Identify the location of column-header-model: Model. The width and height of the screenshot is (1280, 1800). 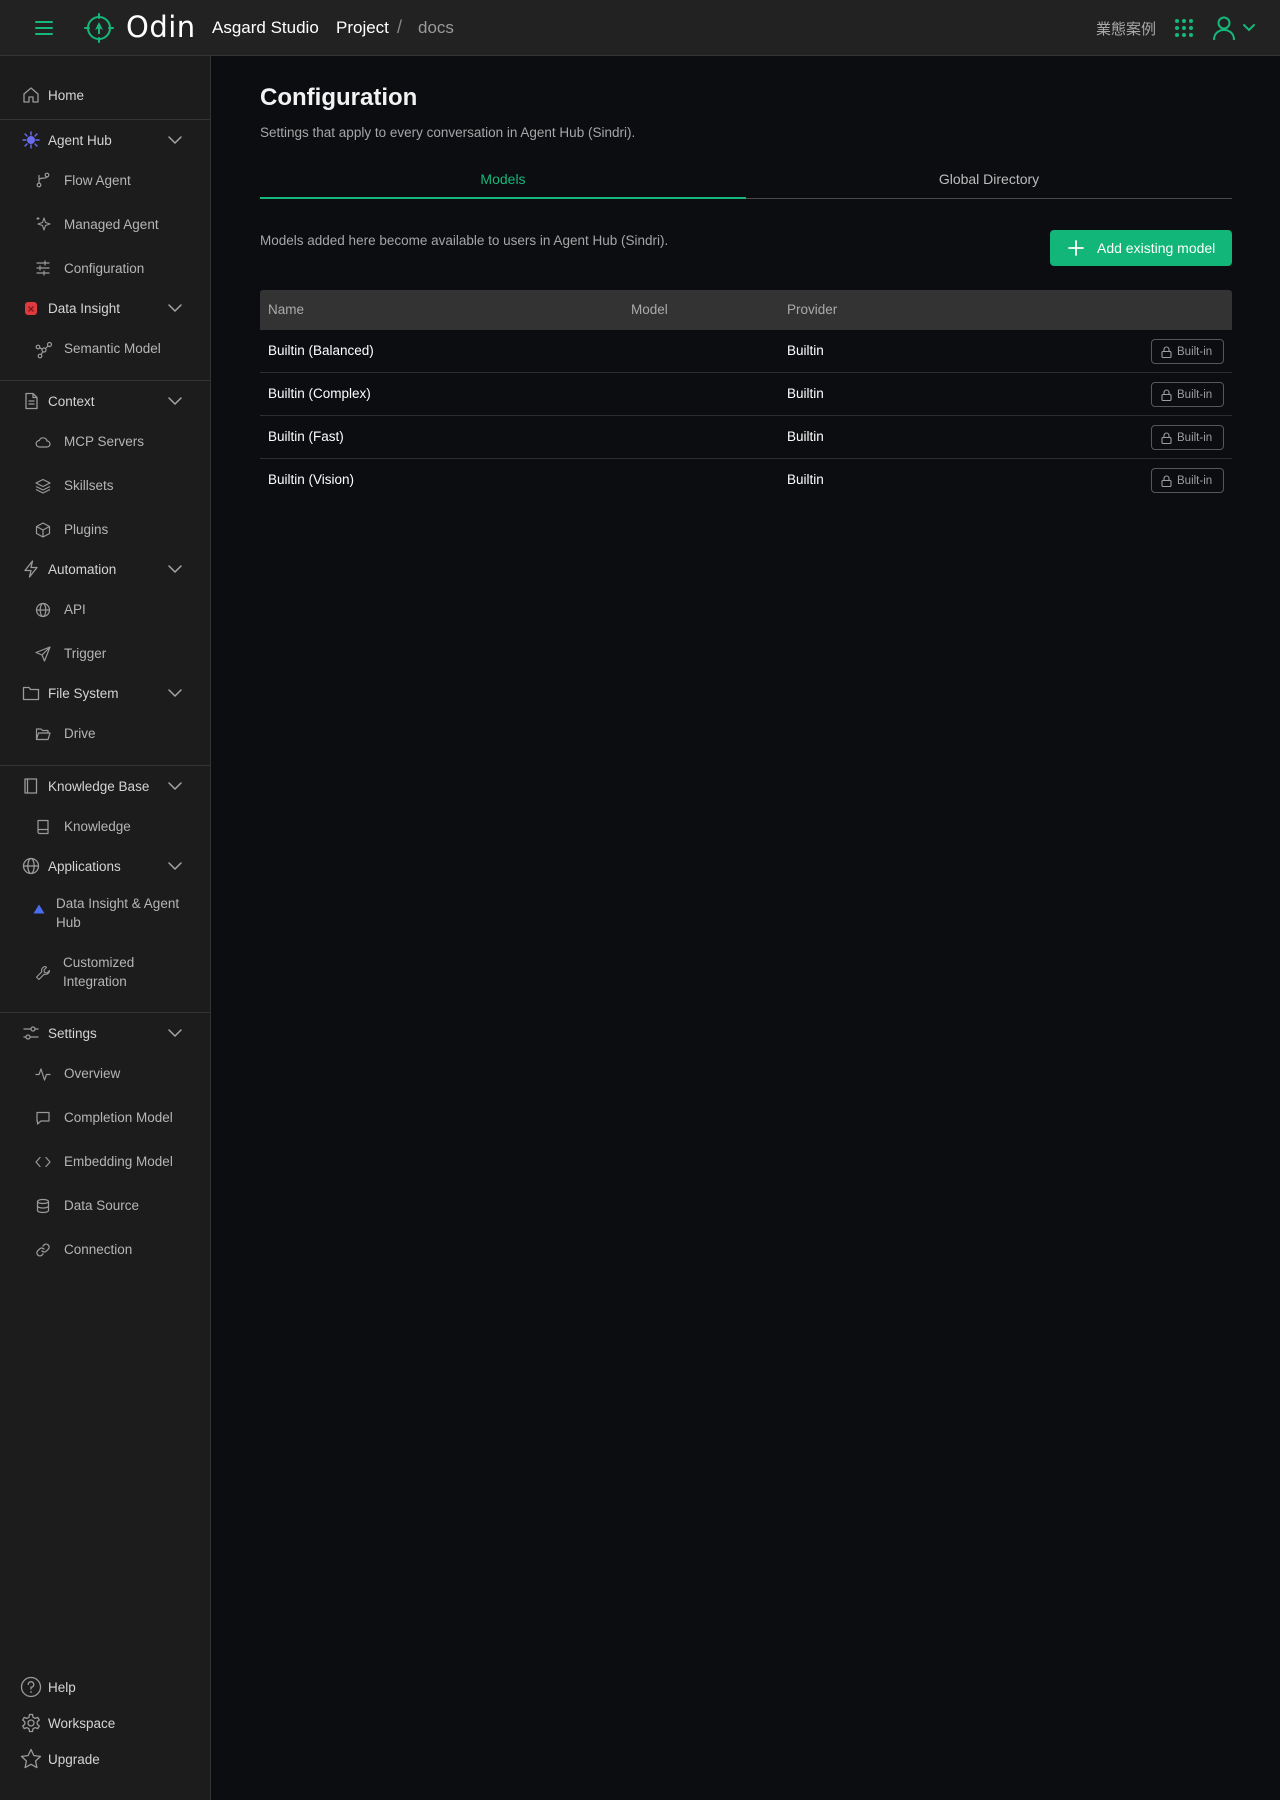
(649, 309).